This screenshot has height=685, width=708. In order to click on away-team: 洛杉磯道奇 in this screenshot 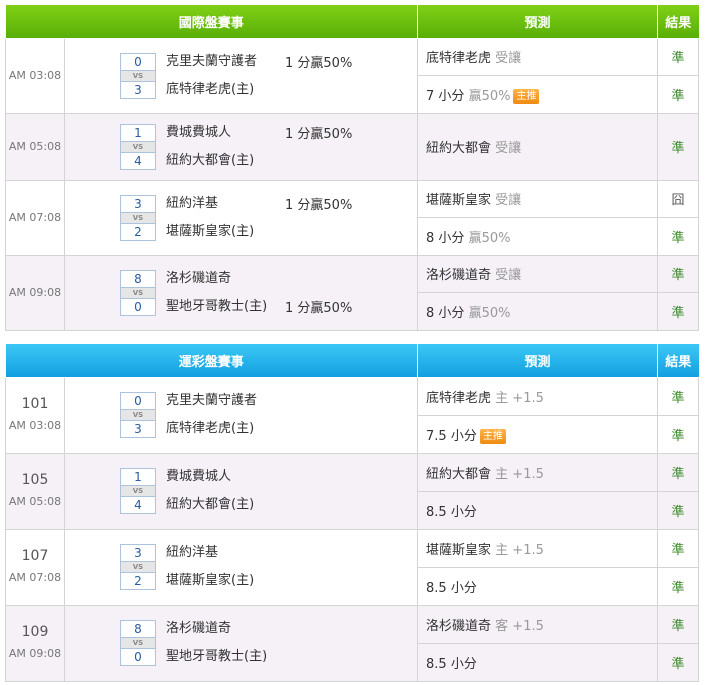, I will do `click(199, 628)`.